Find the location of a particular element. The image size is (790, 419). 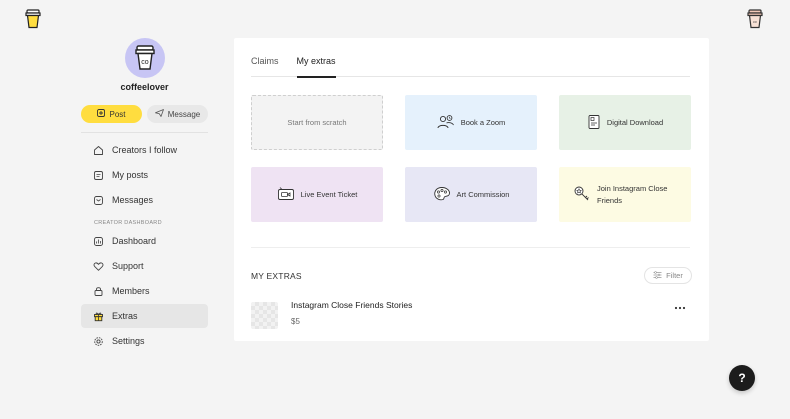

star-key-icon is located at coordinates (582, 195).